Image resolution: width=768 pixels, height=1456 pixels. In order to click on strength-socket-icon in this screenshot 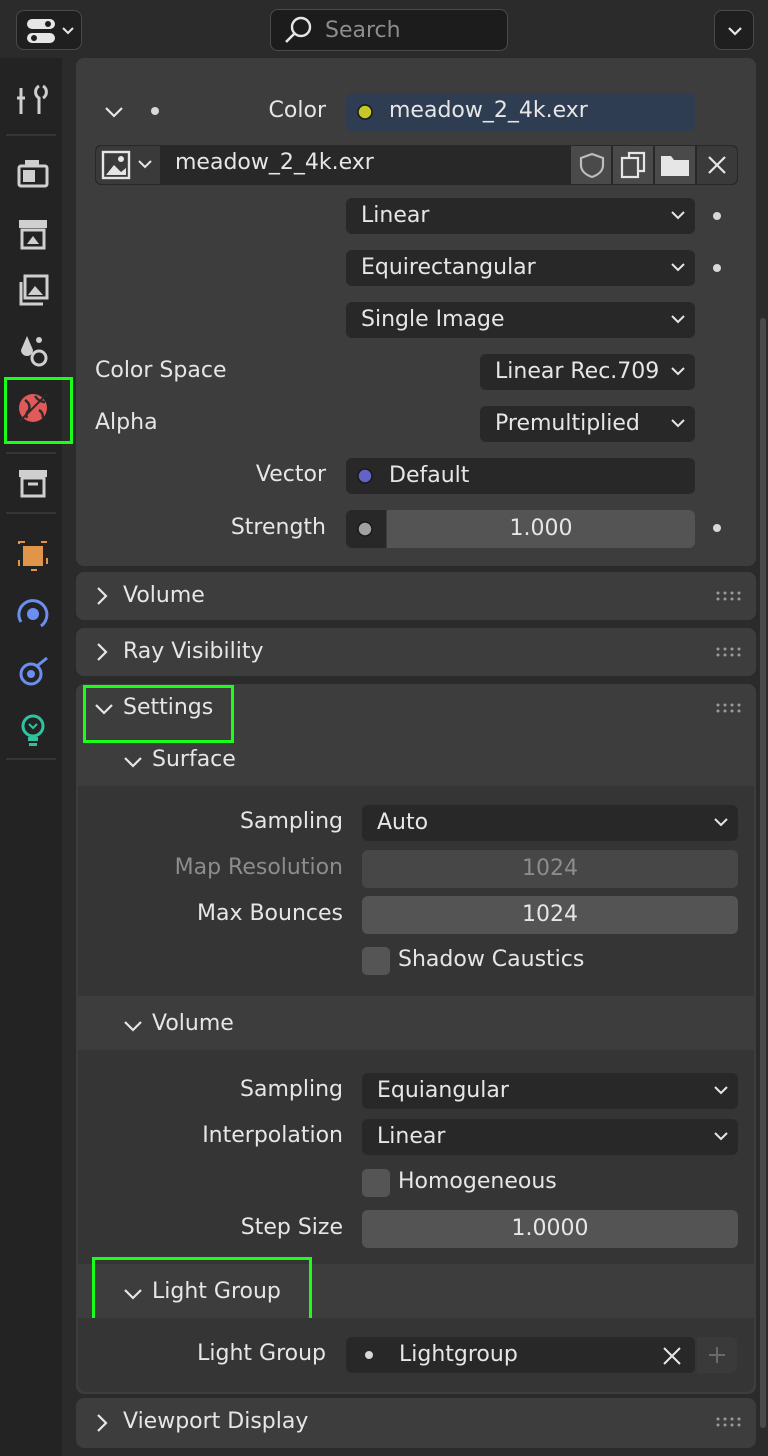, I will do `click(365, 529)`.